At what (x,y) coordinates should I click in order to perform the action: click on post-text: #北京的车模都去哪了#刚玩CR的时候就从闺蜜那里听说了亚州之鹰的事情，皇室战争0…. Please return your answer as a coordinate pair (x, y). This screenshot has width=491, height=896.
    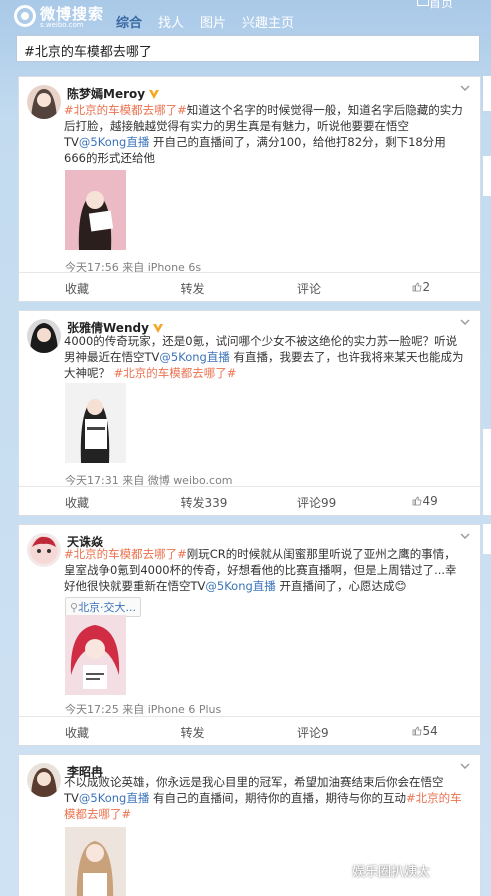
    Looking at the image, I should click on (265, 570).